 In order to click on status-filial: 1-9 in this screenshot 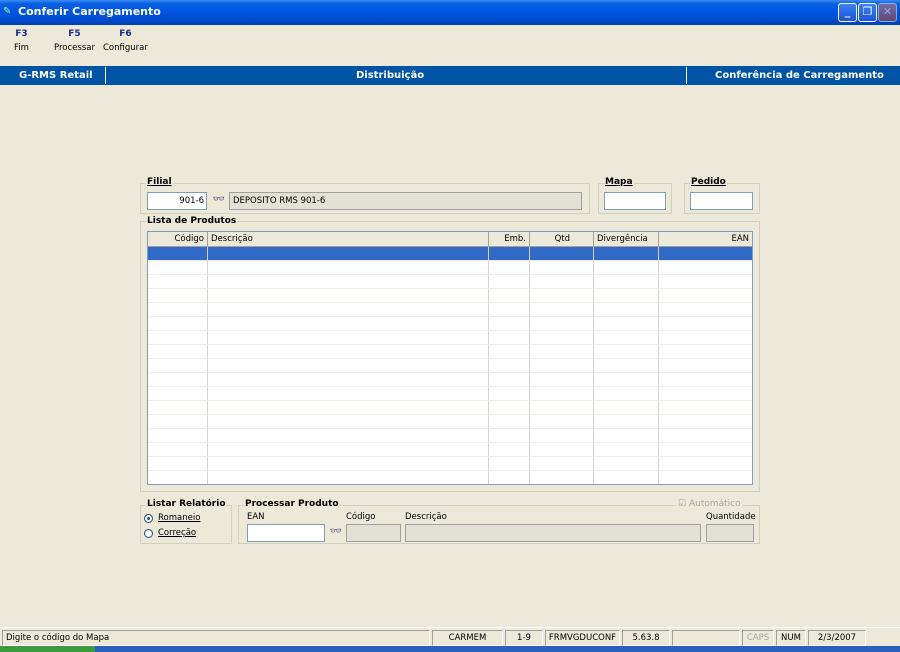, I will do `click(524, 638)`.